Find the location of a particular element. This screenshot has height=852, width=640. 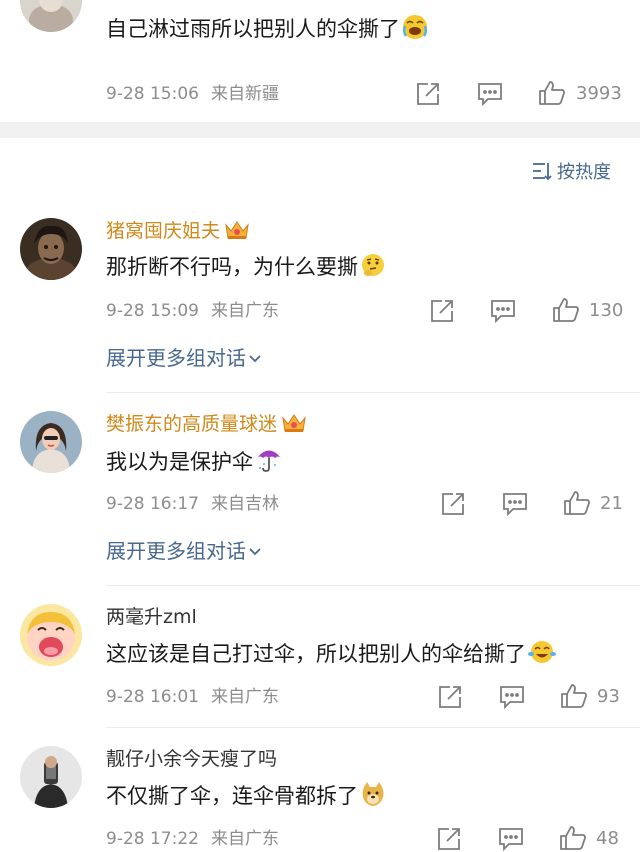

comment-text: 我以为是保护伞 is located at coordinates (194, 462).